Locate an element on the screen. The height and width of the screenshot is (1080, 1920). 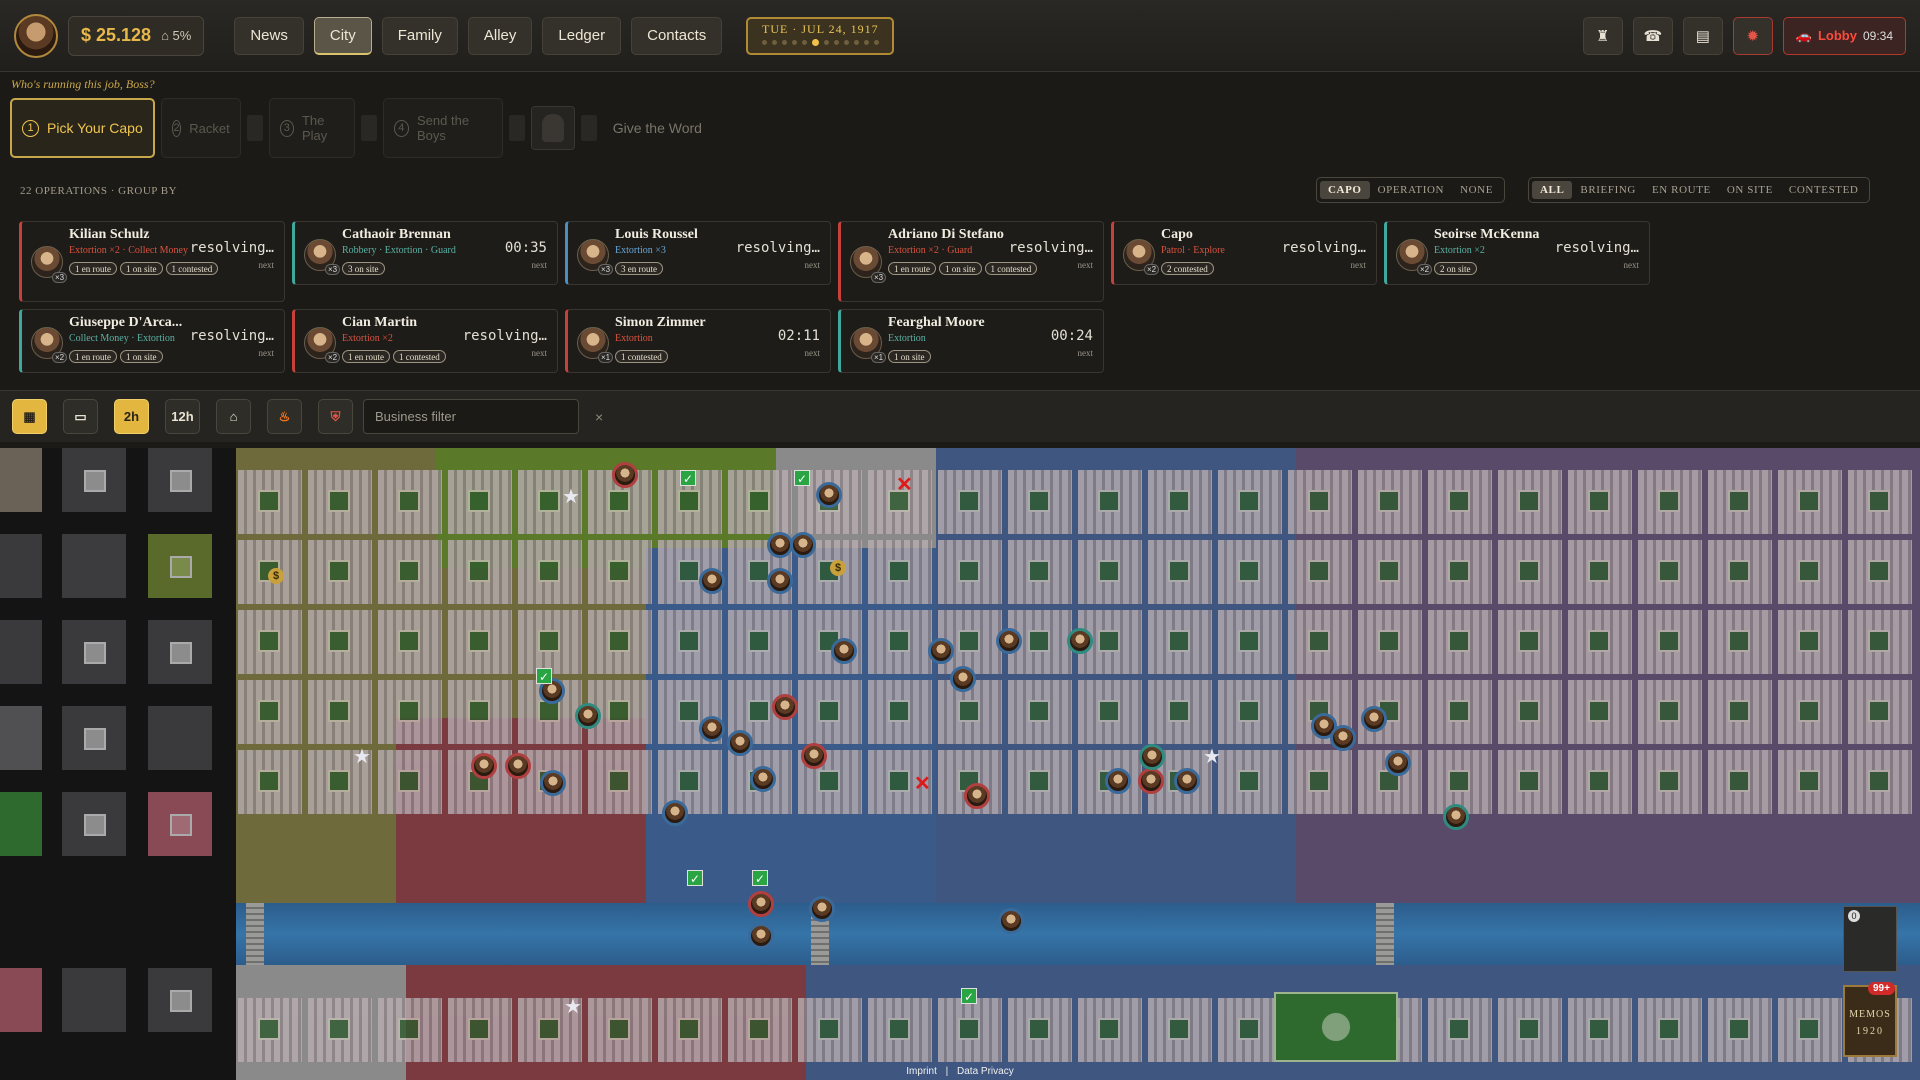
house-icon: ⌂ is located at coordinates (233, 416).